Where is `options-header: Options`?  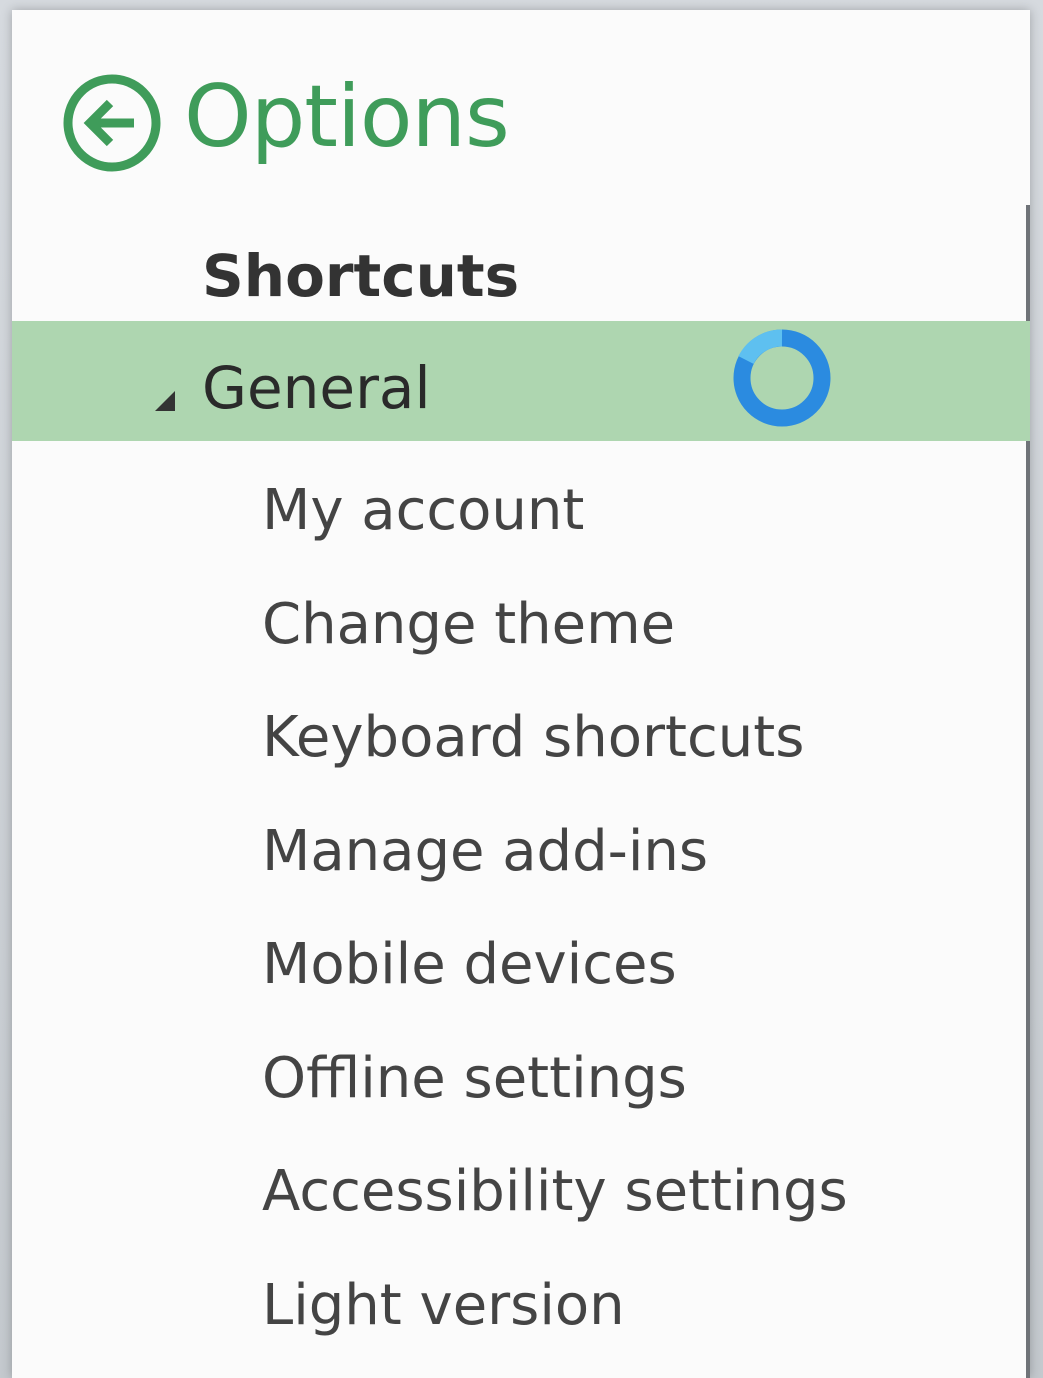
options-header: Options is located at coordinates (286, 122).